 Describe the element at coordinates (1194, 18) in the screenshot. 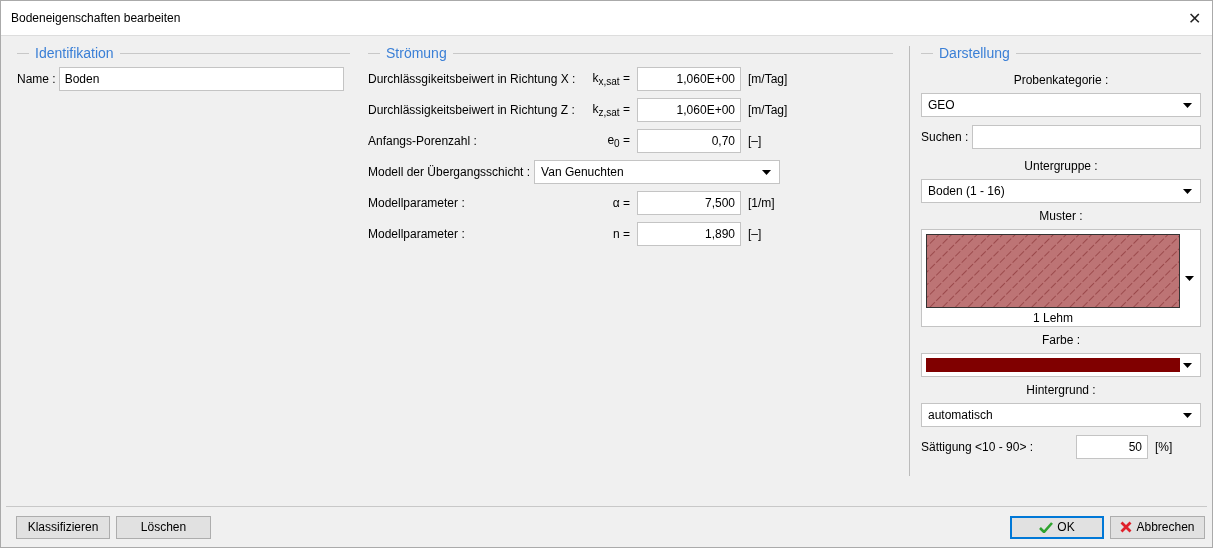

I see `close-button: ✕` at that location.